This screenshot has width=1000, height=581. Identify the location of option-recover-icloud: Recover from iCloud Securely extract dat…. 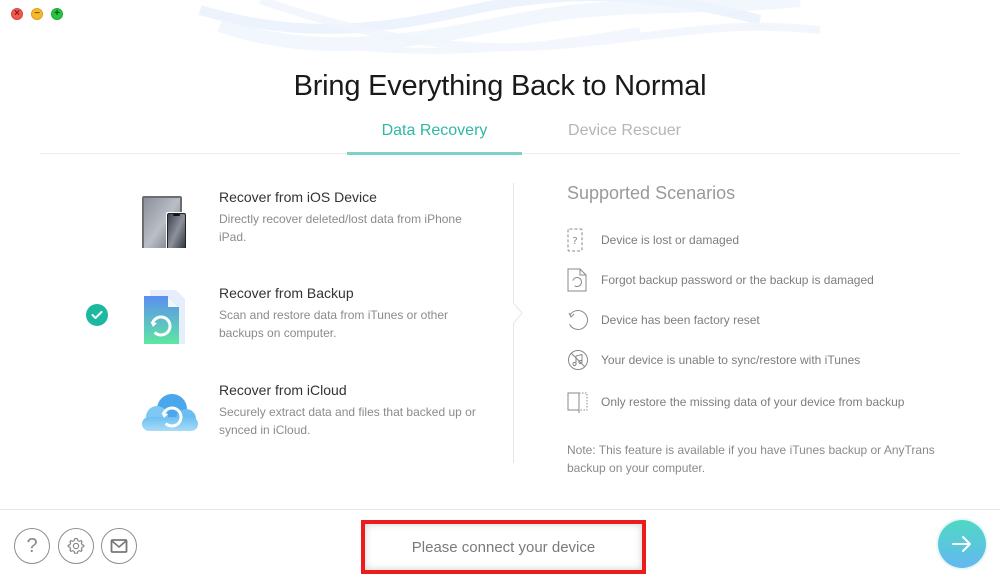
(290, 413).